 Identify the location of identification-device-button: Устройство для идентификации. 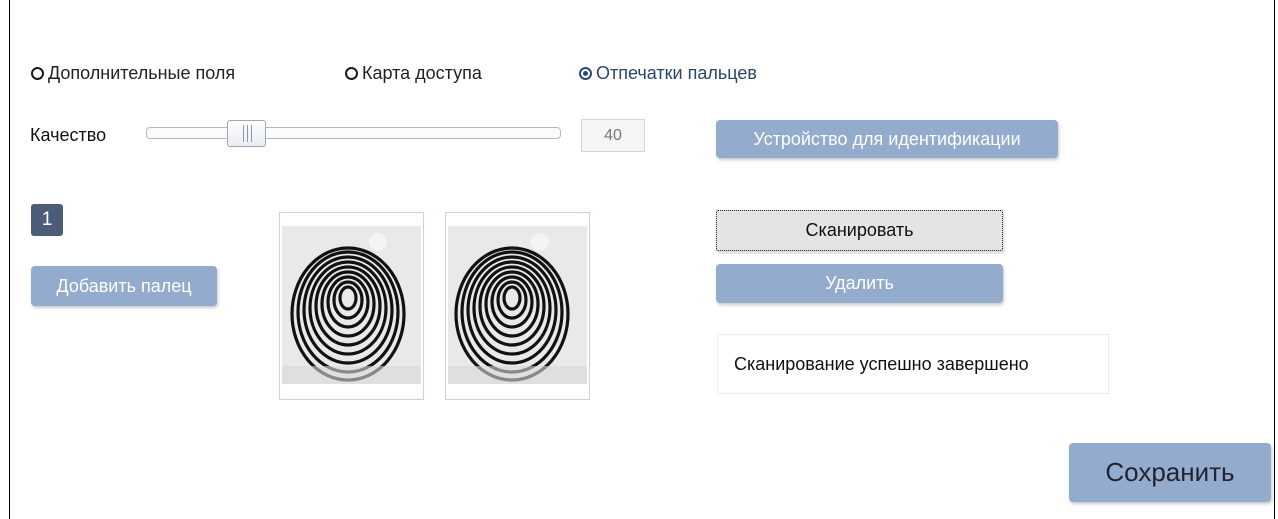
(887, 139).